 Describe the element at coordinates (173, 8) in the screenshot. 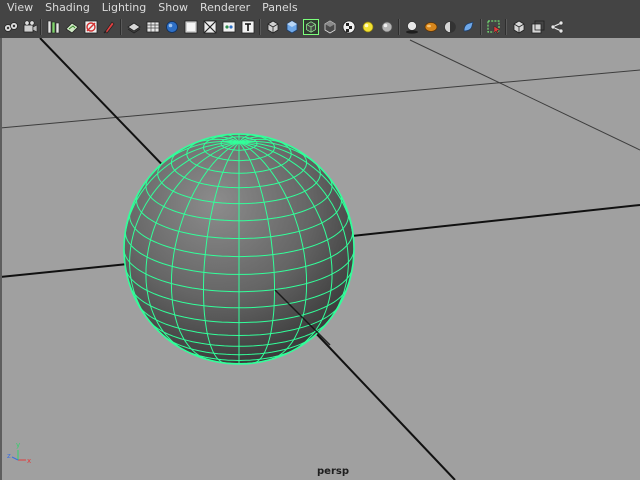

I see `menu-show: Show` at that location.